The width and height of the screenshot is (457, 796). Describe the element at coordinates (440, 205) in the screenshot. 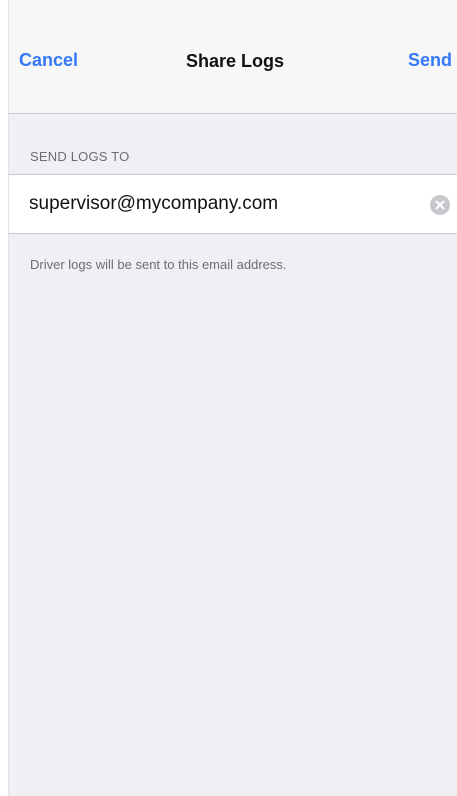

I see `clear-icon` at that location.